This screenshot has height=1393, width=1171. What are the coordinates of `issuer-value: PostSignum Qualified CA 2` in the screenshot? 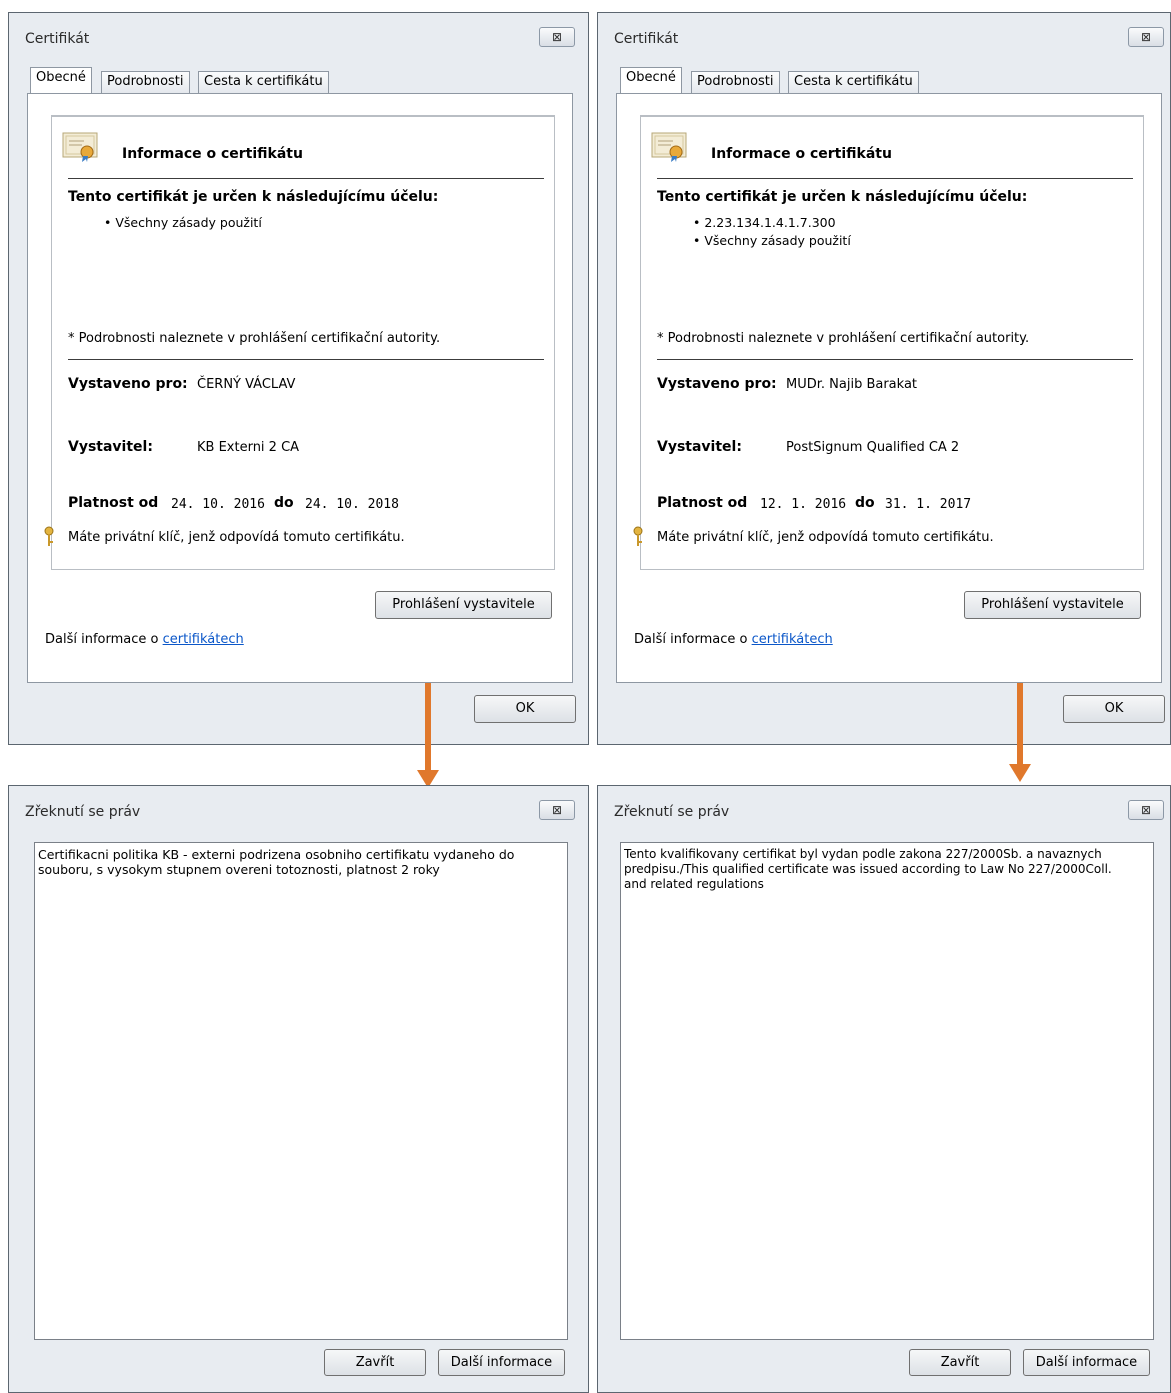 It's located at (873, 447).